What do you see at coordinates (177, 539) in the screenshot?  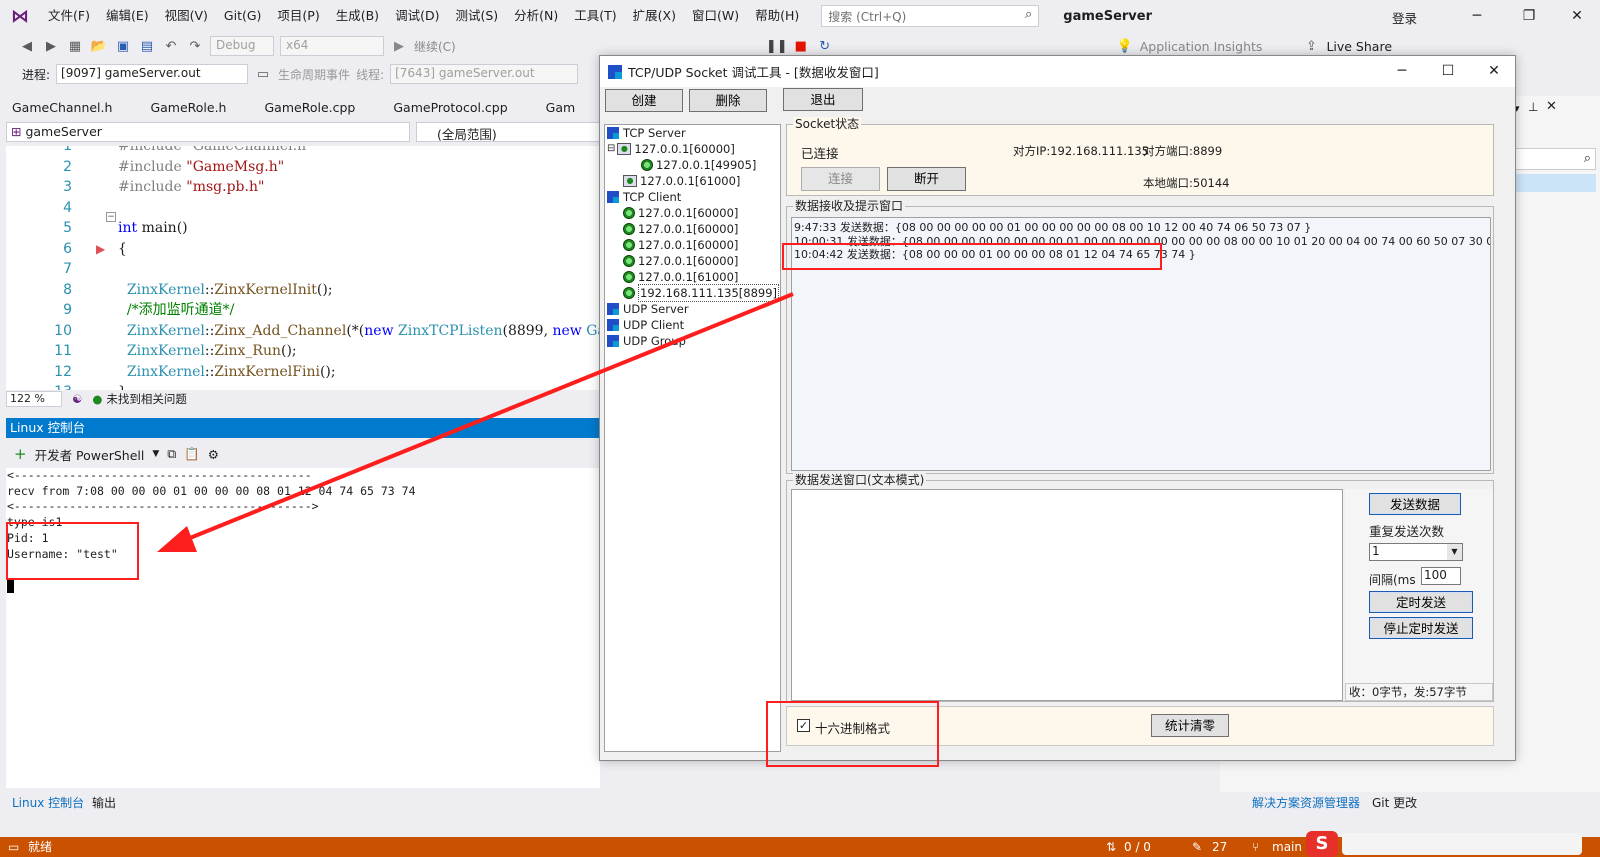 I see `arrow-head` at bounding box center [177, 539].